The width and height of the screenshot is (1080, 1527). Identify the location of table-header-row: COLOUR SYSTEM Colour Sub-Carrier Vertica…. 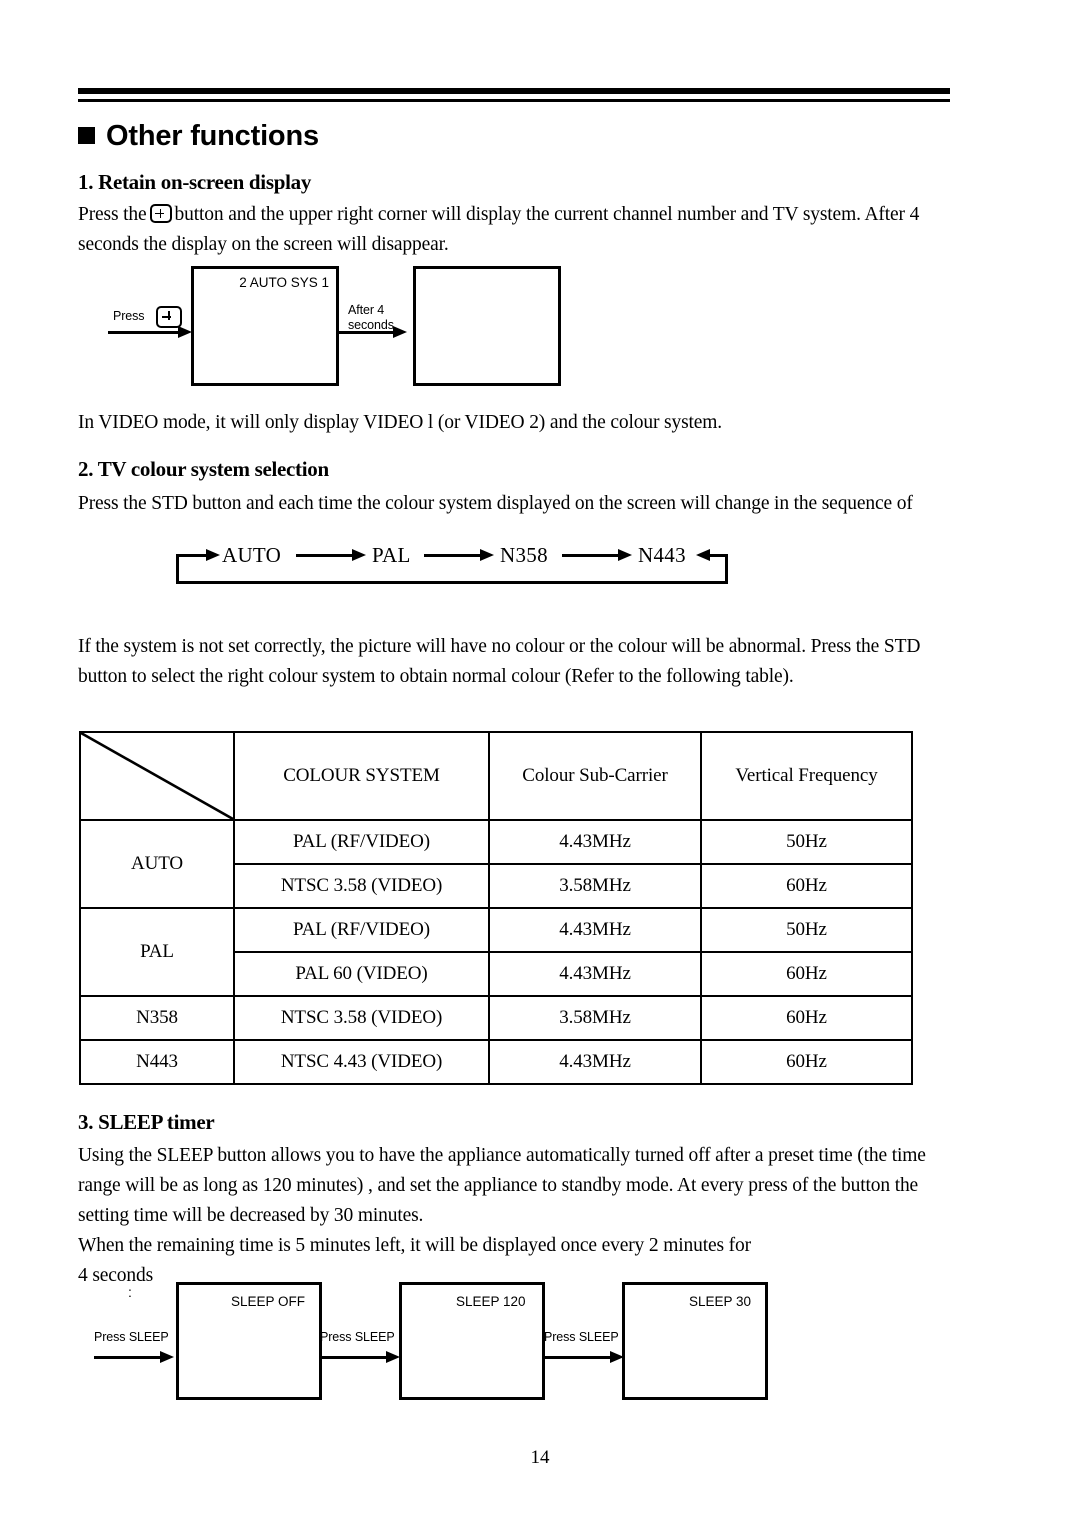
(496, 776).